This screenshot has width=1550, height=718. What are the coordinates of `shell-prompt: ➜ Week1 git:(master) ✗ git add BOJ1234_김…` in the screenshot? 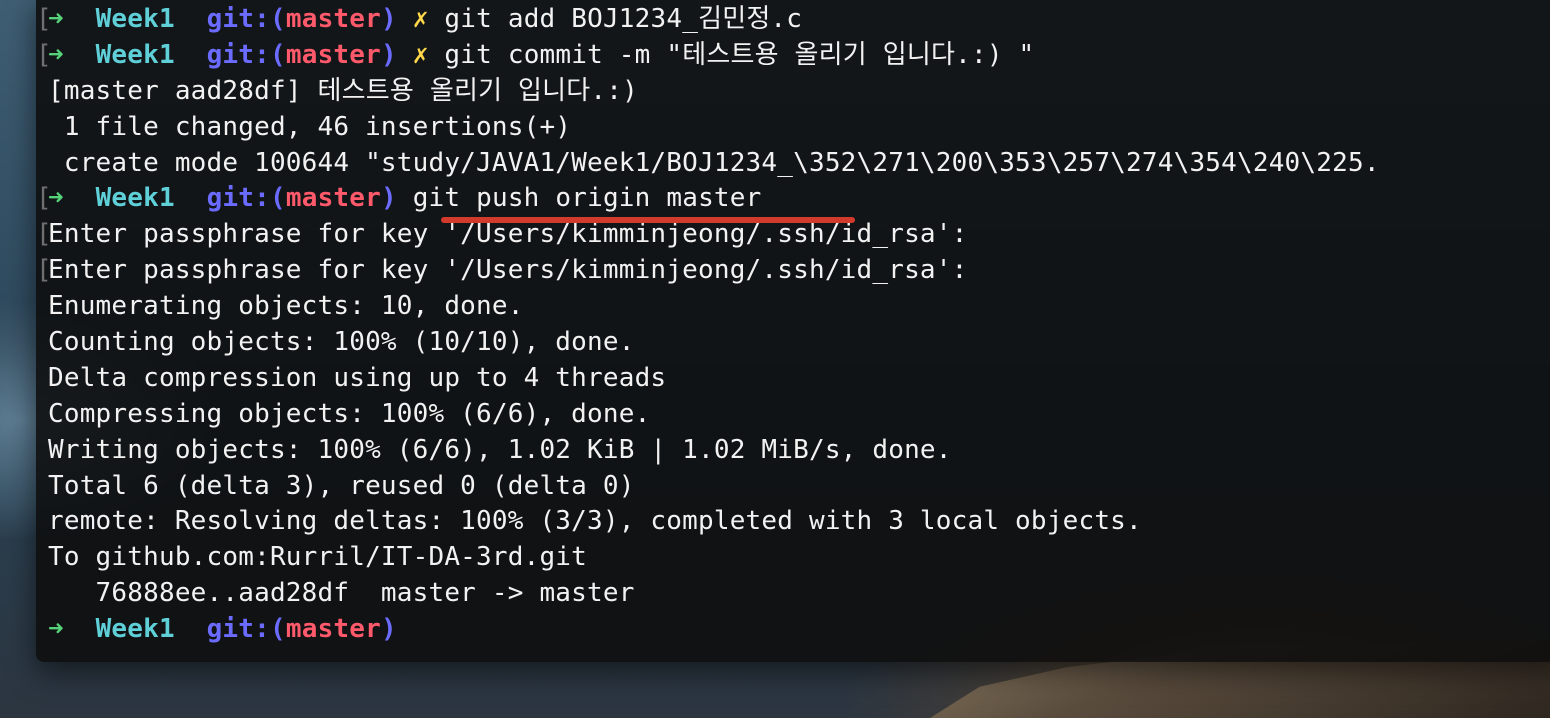 It's located at (425, 20).